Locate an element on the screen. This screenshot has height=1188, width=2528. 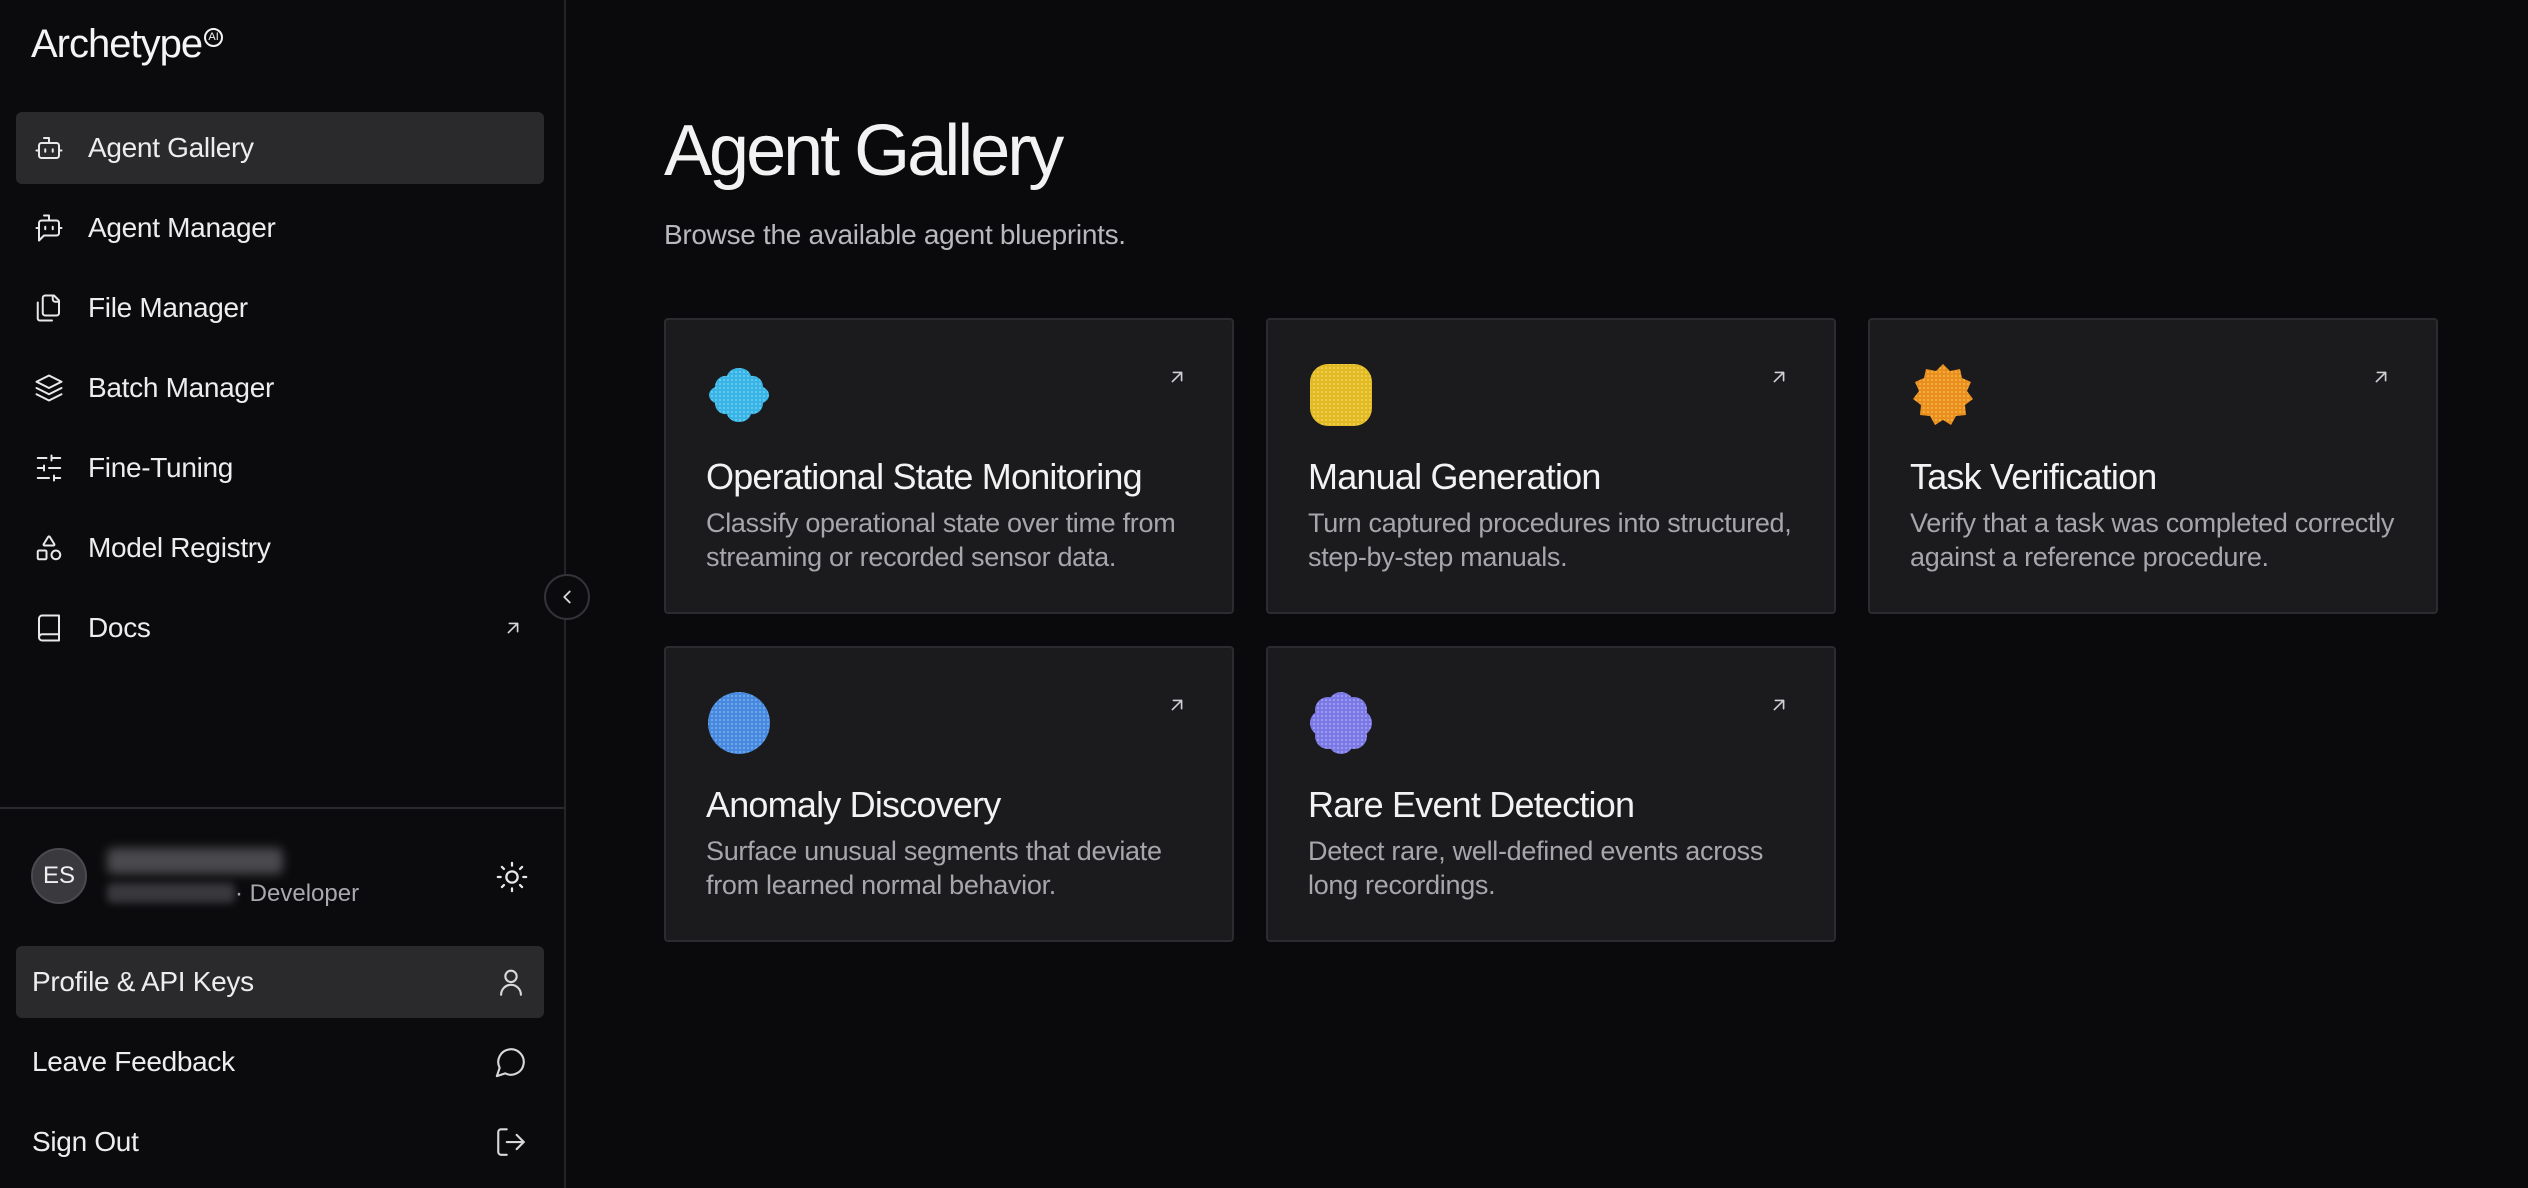
chevron-left-icon is located at coordinates (567, 597).